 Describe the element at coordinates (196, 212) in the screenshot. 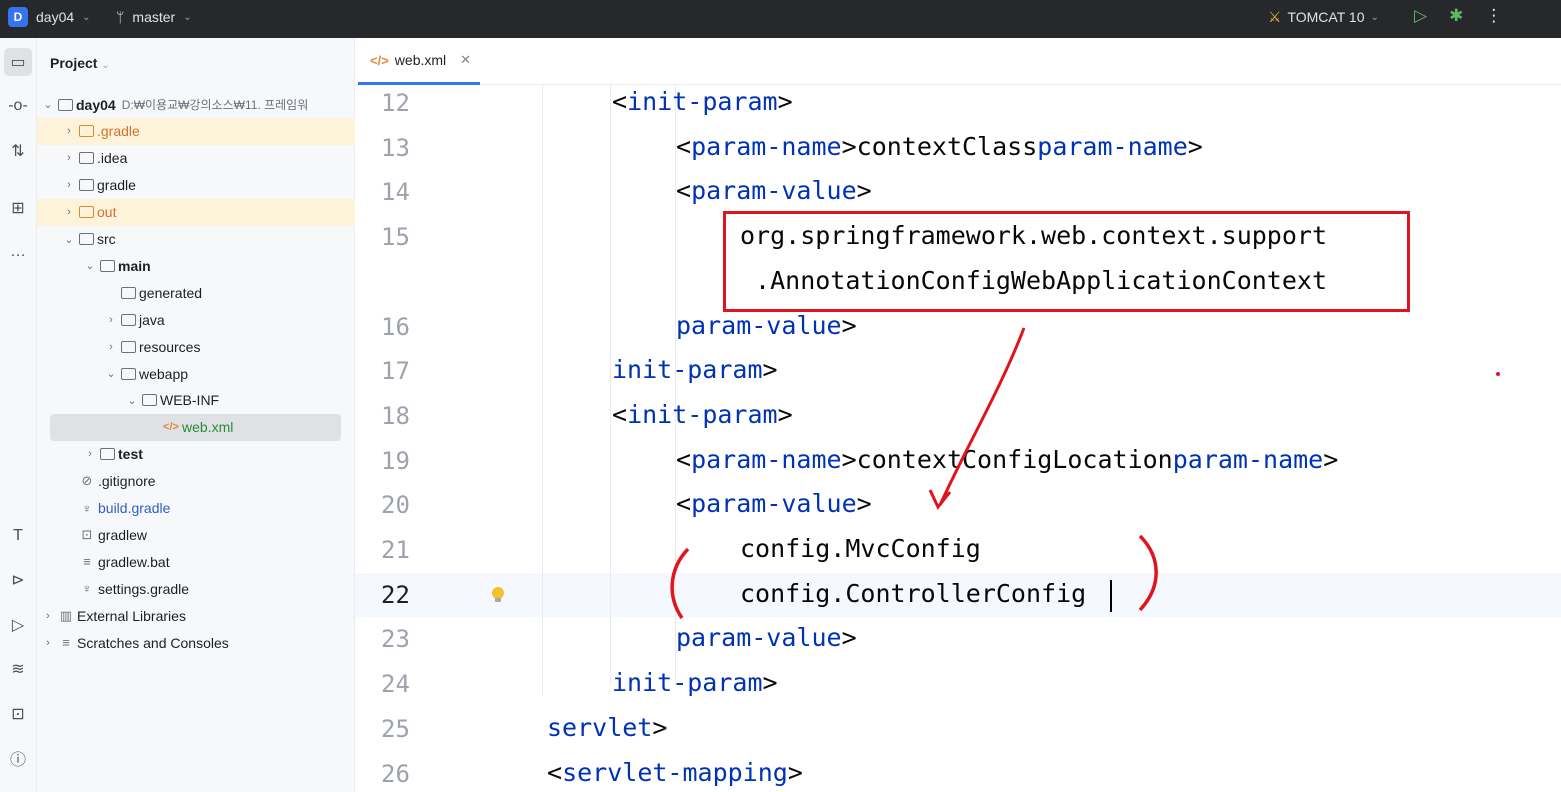

I see `tree-item: › out` at that location.